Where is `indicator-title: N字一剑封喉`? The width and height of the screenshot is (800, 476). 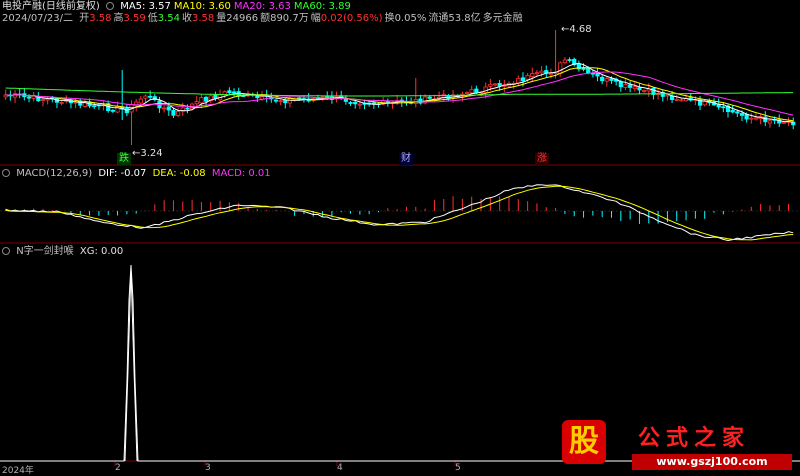
indicator-title: N字一剑封喉 is located at coordinates (44, 251).